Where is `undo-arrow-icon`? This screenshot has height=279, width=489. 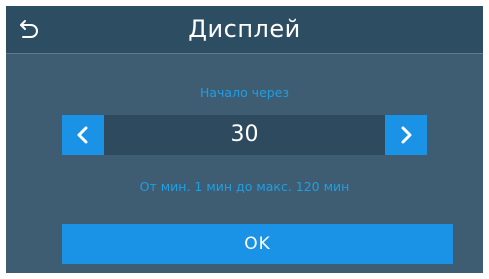
undo-arrow-icon is located at coordinates (29, 29).